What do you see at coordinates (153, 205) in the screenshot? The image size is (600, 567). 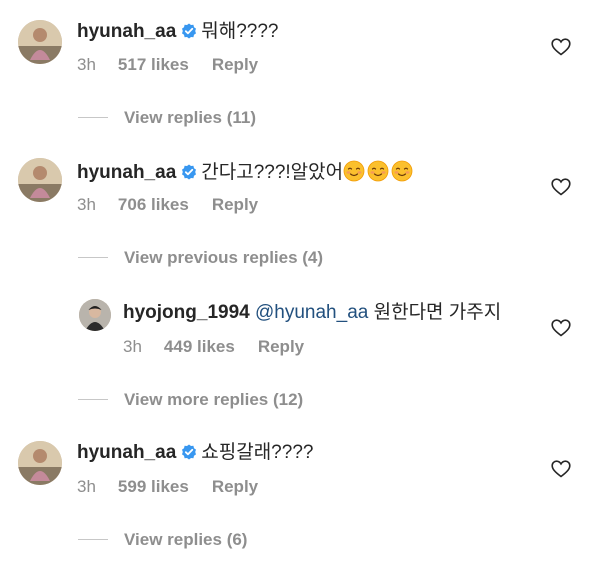 I see `likes-count: 706 likes` at bounding box center [153, 205].